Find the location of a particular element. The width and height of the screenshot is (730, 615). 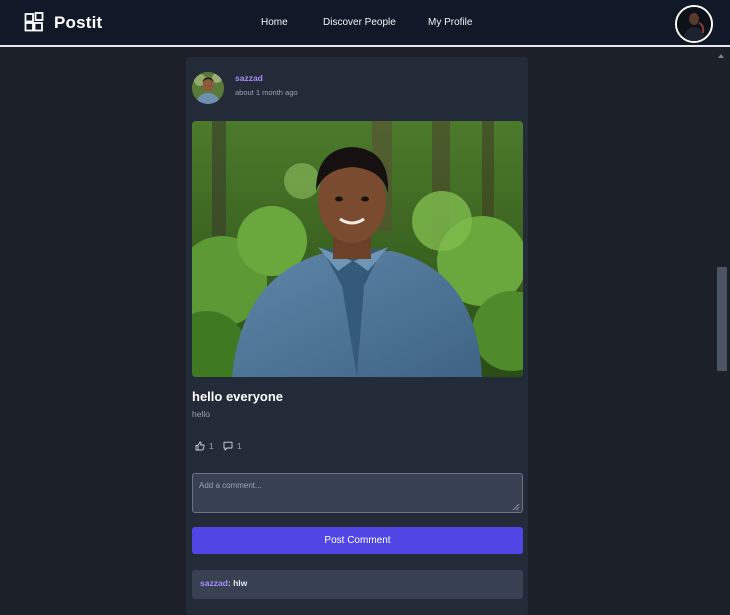

user-avatar-image is located at coordinates (694, 24).